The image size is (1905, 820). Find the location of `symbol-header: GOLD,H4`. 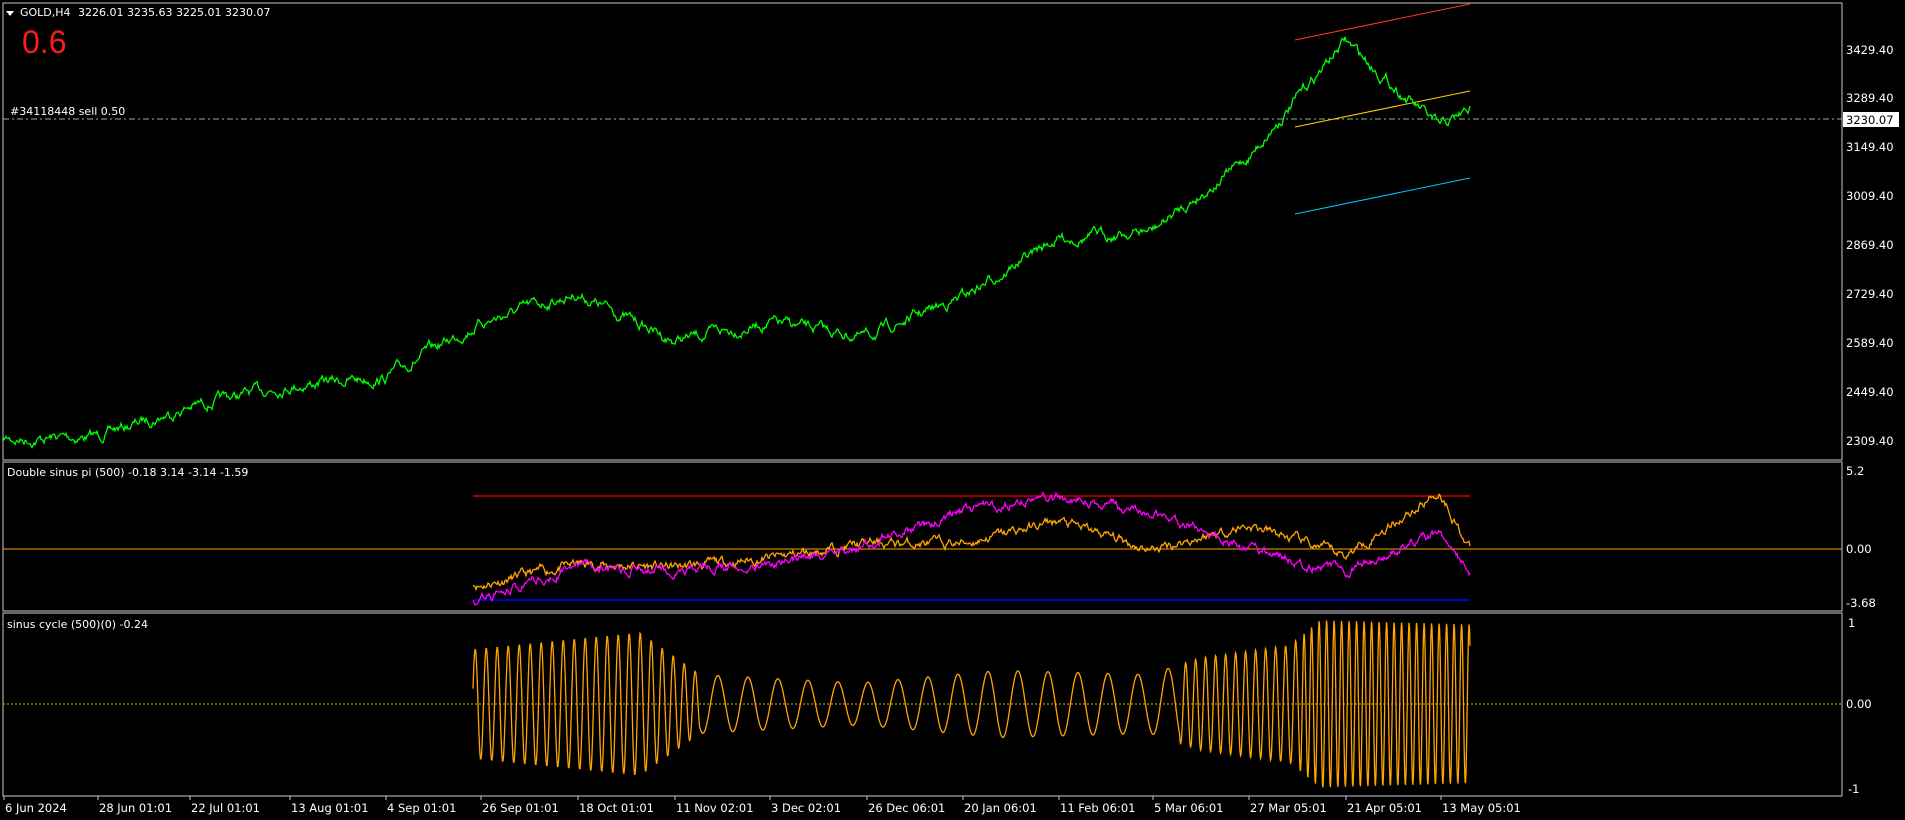

symbol-header: GOLD,H4 is located at coordinates (45, 12).